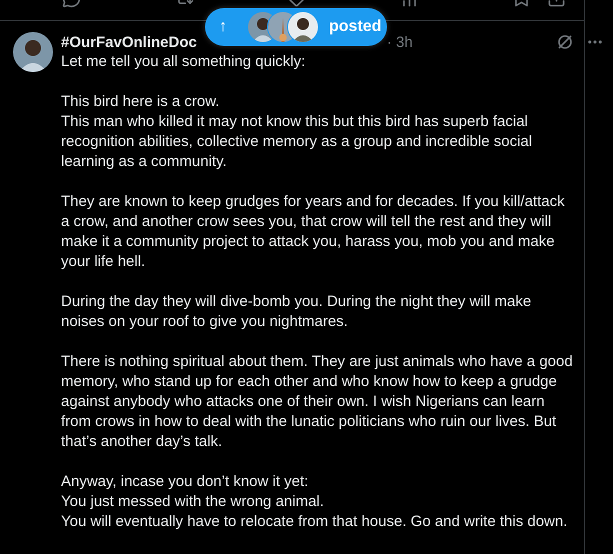 The width and height of the screenshot is (613, 554). What do you see at coordinates (297, 132) in the screenshot?
I see `post-text: This bird here is a crow. This man who killed it may not know this but this bird has superb facial recognition abilities, collective memory as a group and incredible social learning as a community.` at bounding box center [297, 132].